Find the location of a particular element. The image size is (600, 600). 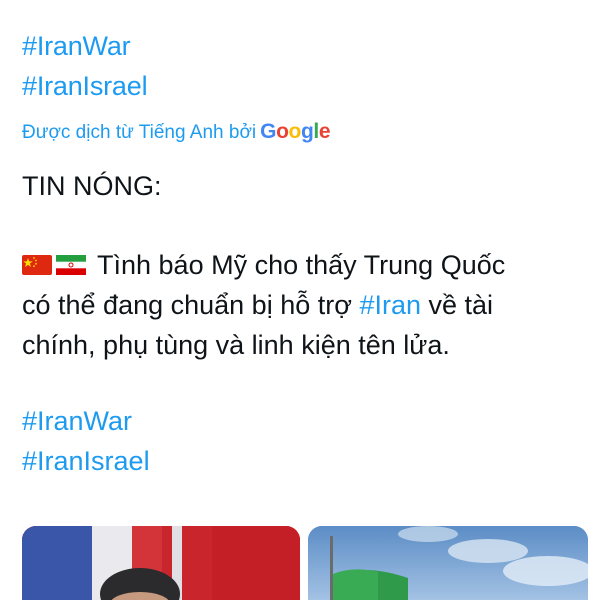

hashtag-link-iran: #Iran is located at coordinates (390, 305).